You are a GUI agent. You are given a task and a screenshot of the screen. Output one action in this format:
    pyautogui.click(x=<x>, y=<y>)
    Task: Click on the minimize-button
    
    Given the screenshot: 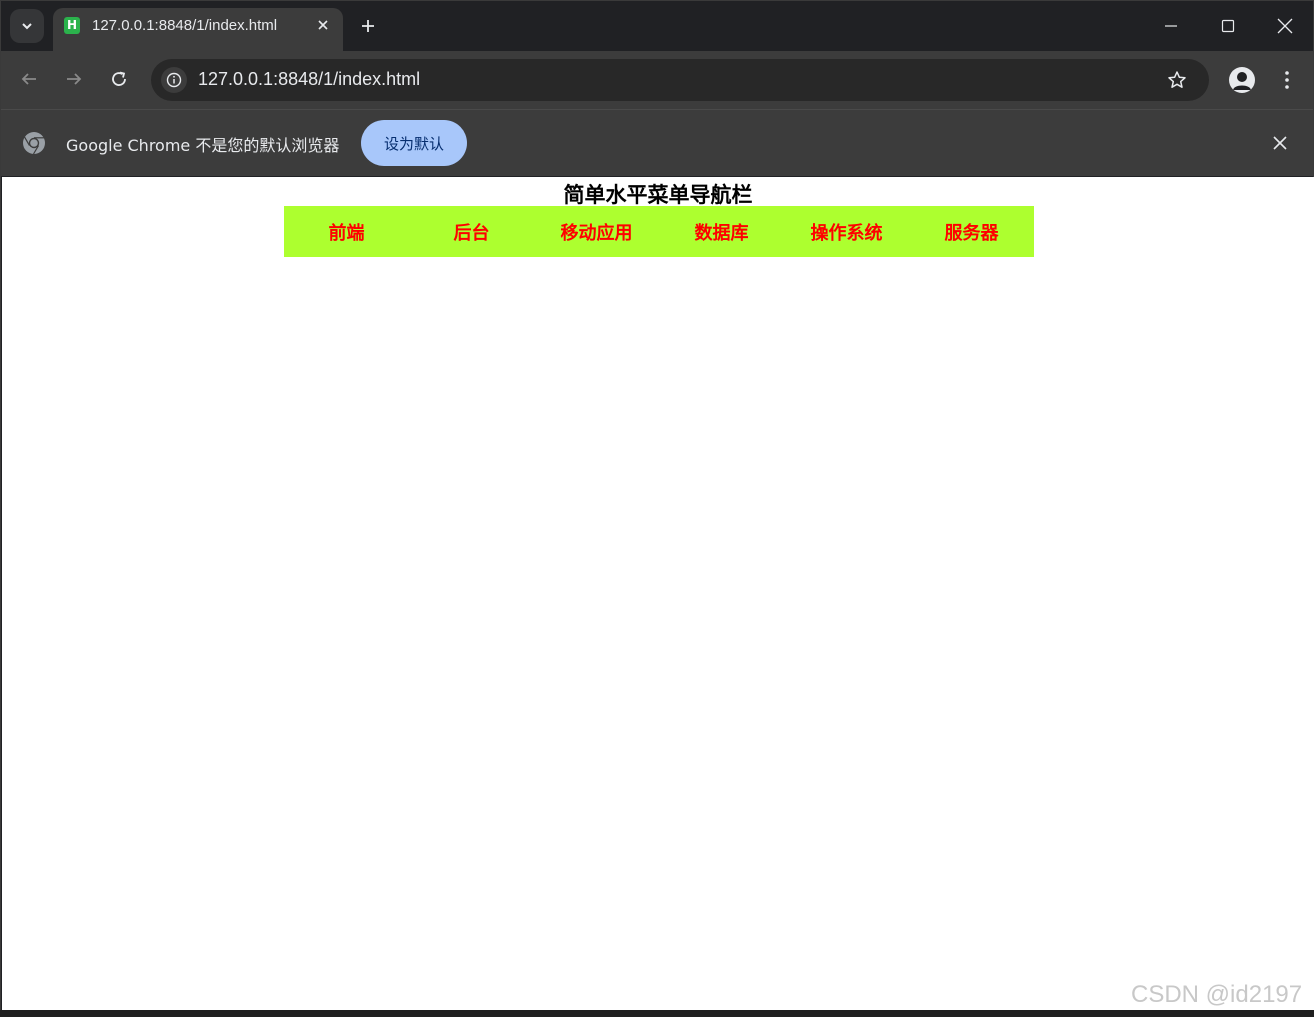 What is the action you would take?
    pyautogui.click(x=1171, y=26)
    